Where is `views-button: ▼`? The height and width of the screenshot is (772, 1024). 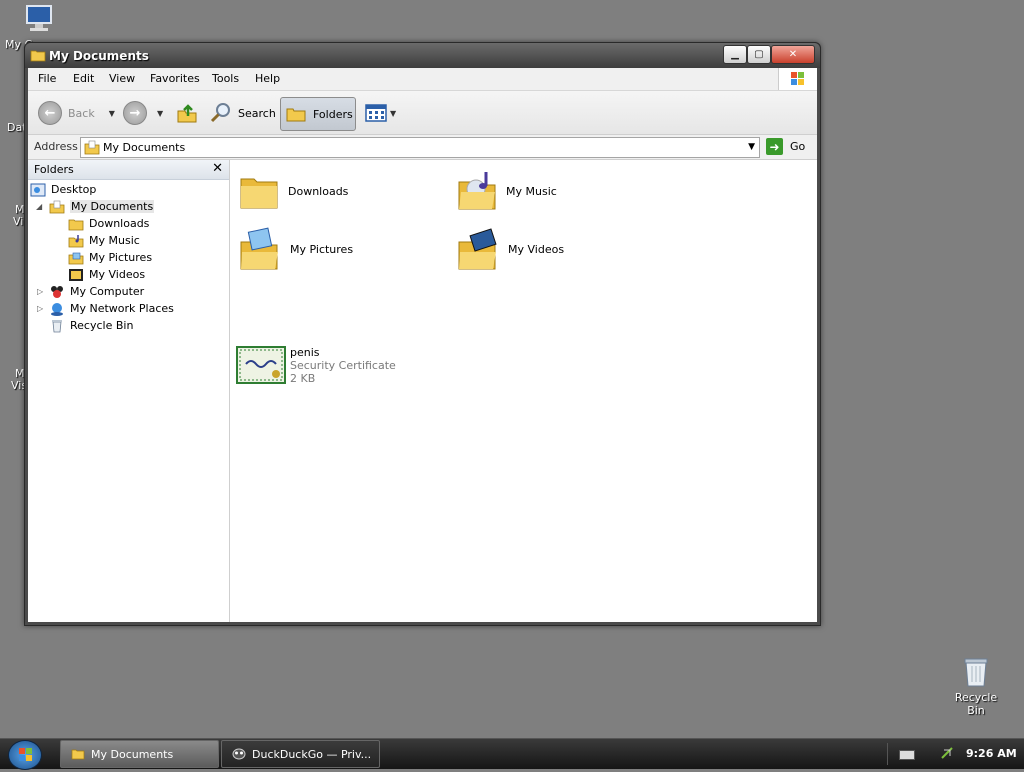 views-button: ▼ is located at coordinates (380, 113).